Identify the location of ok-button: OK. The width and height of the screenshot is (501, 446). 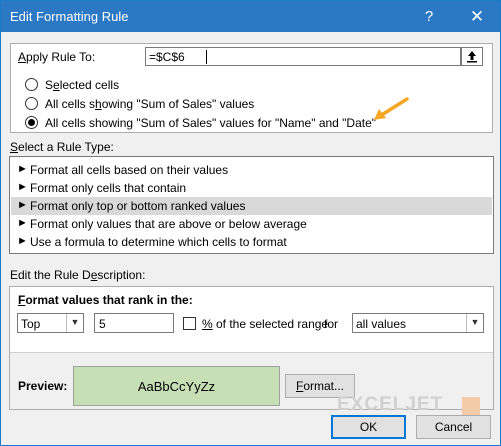
(368, 427).